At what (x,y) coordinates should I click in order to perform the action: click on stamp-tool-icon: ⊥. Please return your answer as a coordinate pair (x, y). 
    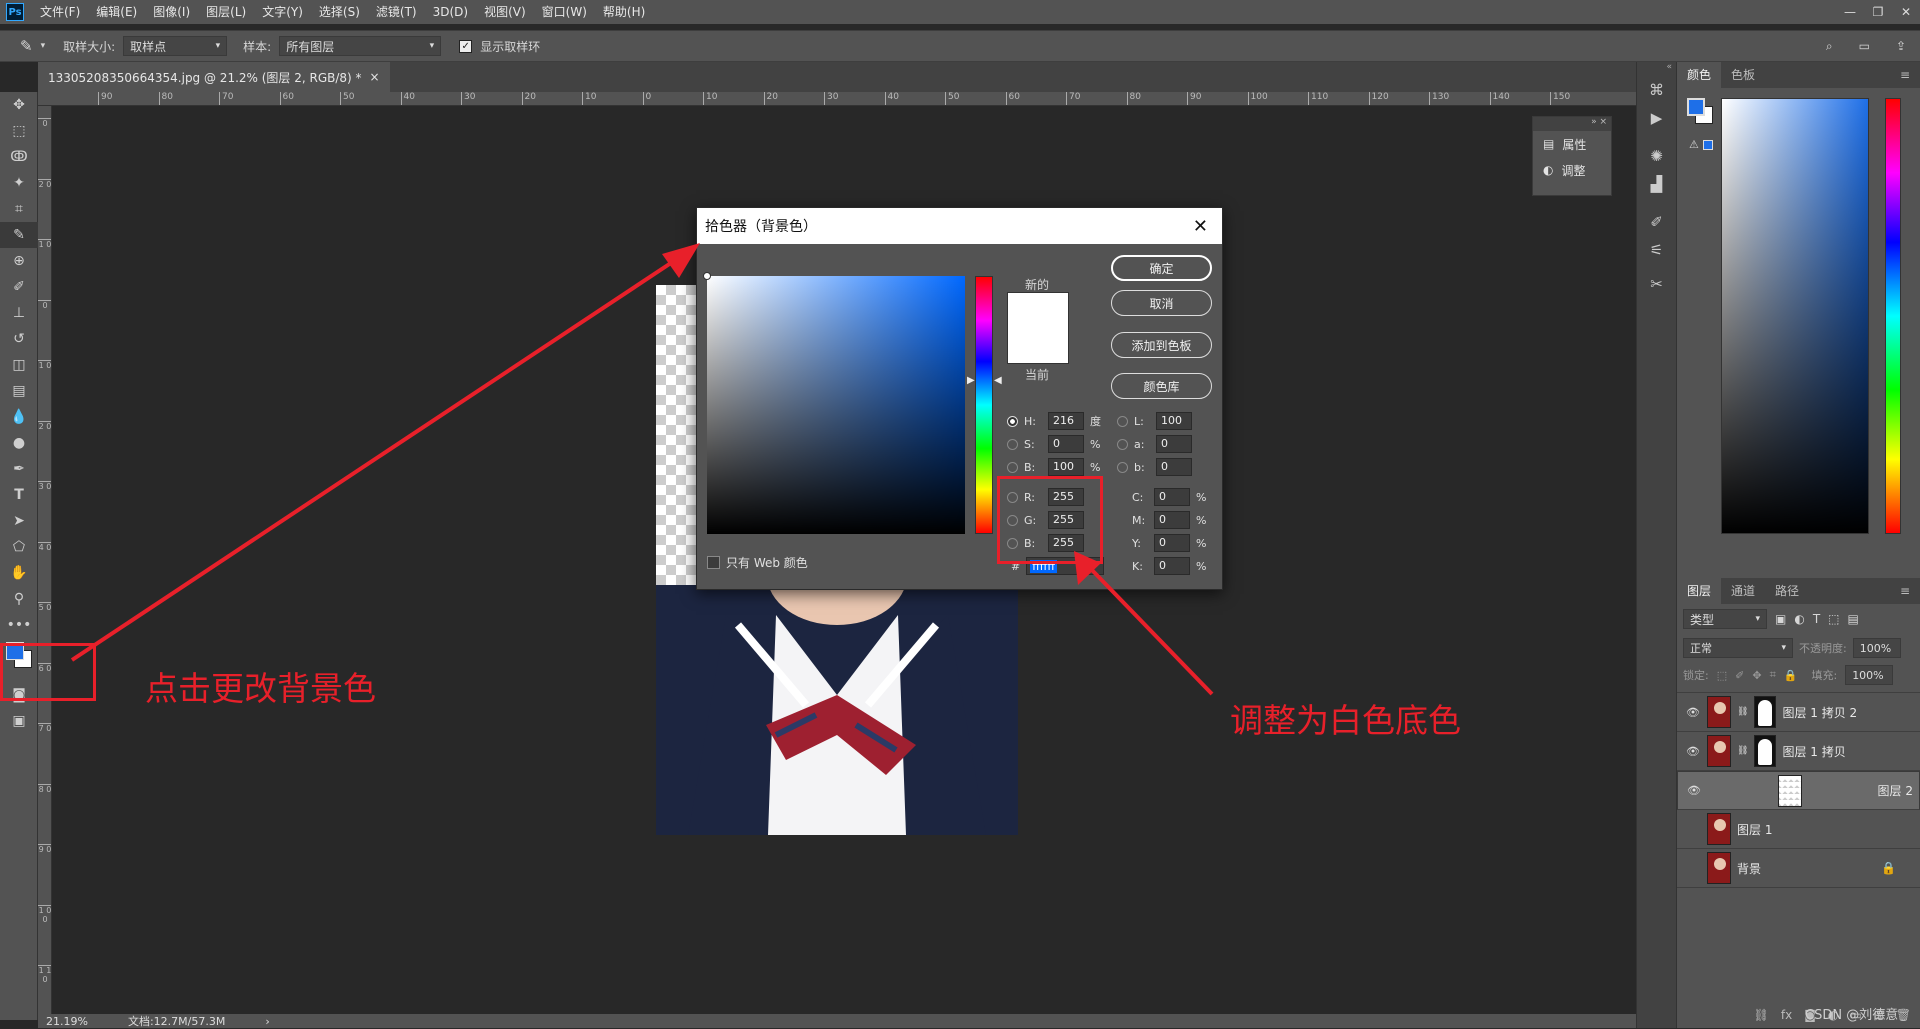
    Looking at the image, I should click on (19, 313).